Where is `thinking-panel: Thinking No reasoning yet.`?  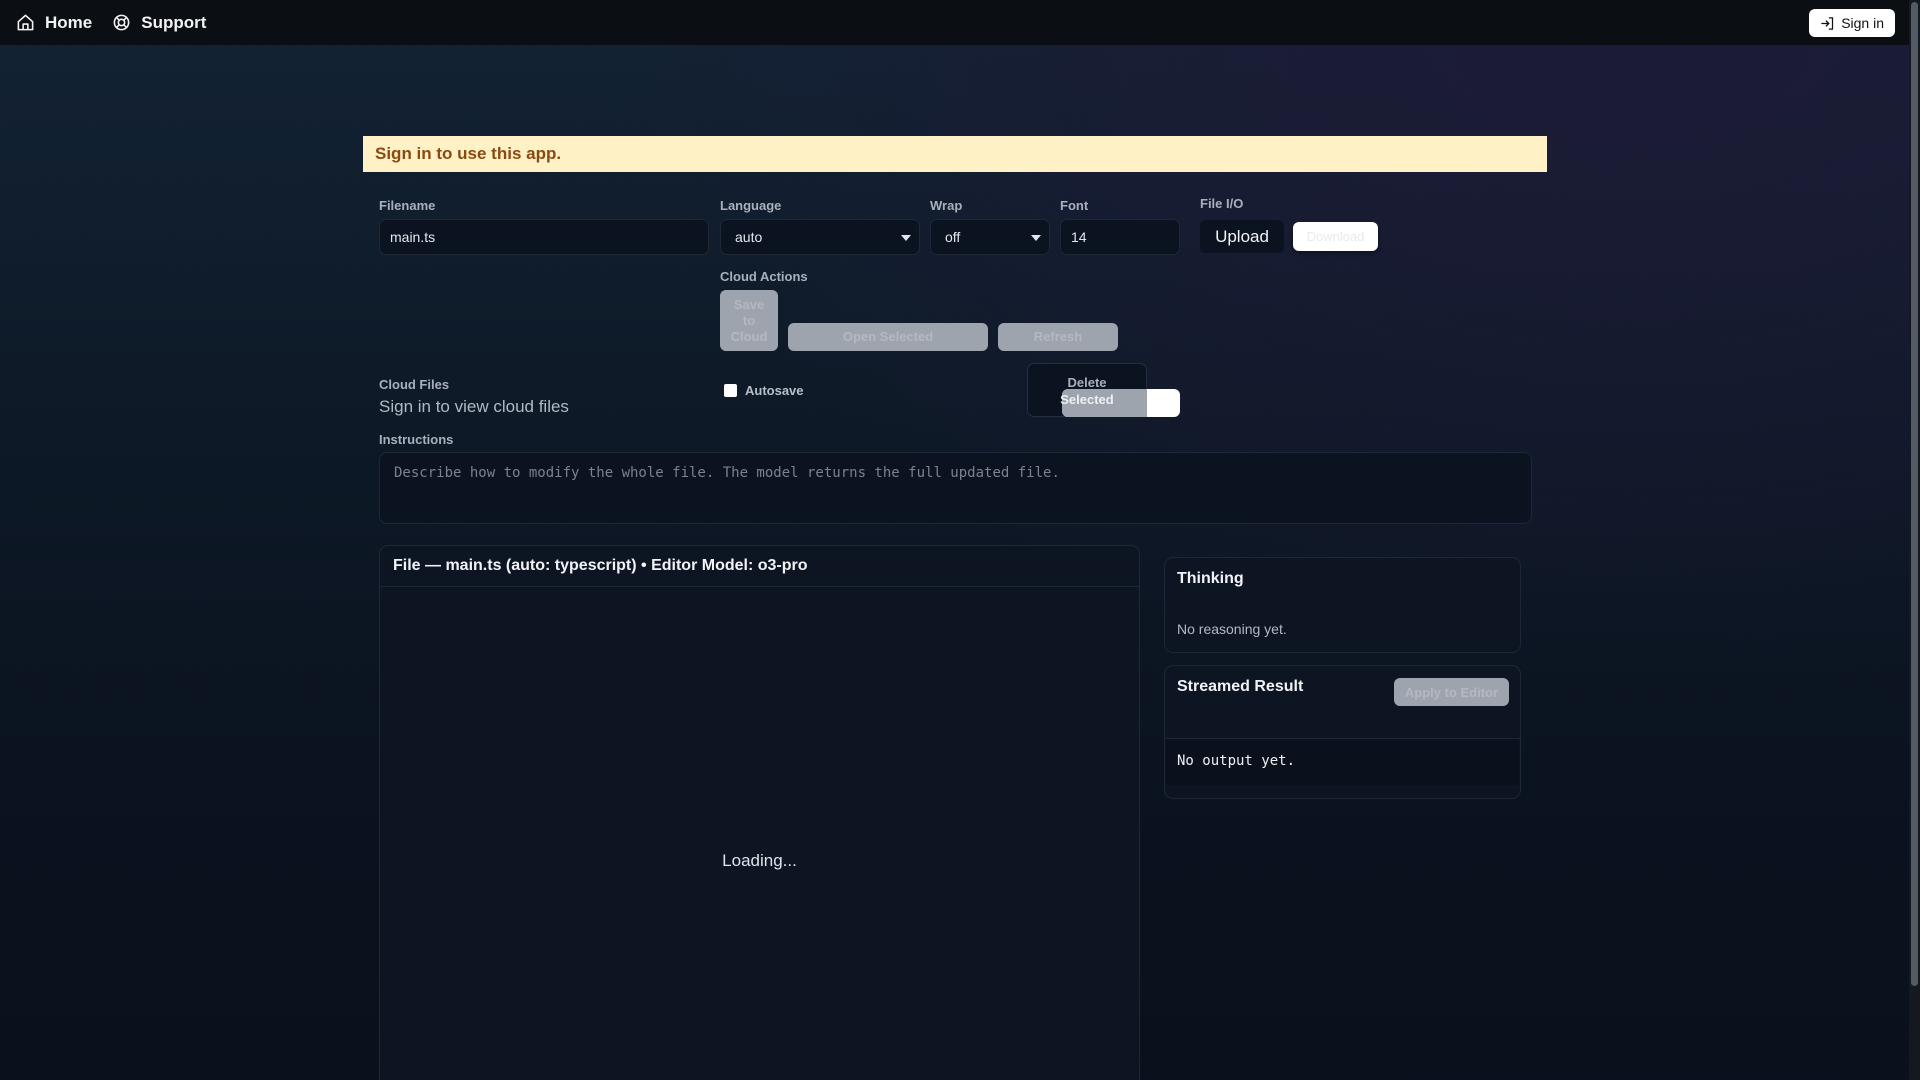
thinking-panel: Thinking No reasoning yet. is located at coordinates (1342, 605).